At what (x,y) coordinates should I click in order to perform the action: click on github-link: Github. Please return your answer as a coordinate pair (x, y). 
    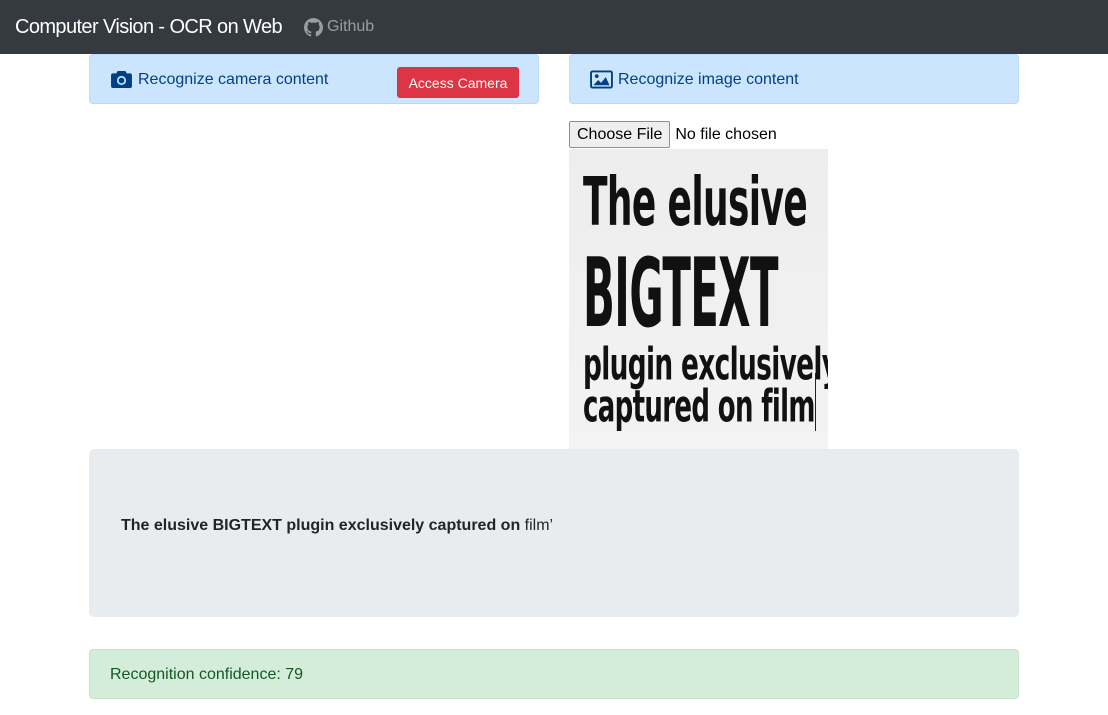
    Looking at the image, I should click on (339, 27).